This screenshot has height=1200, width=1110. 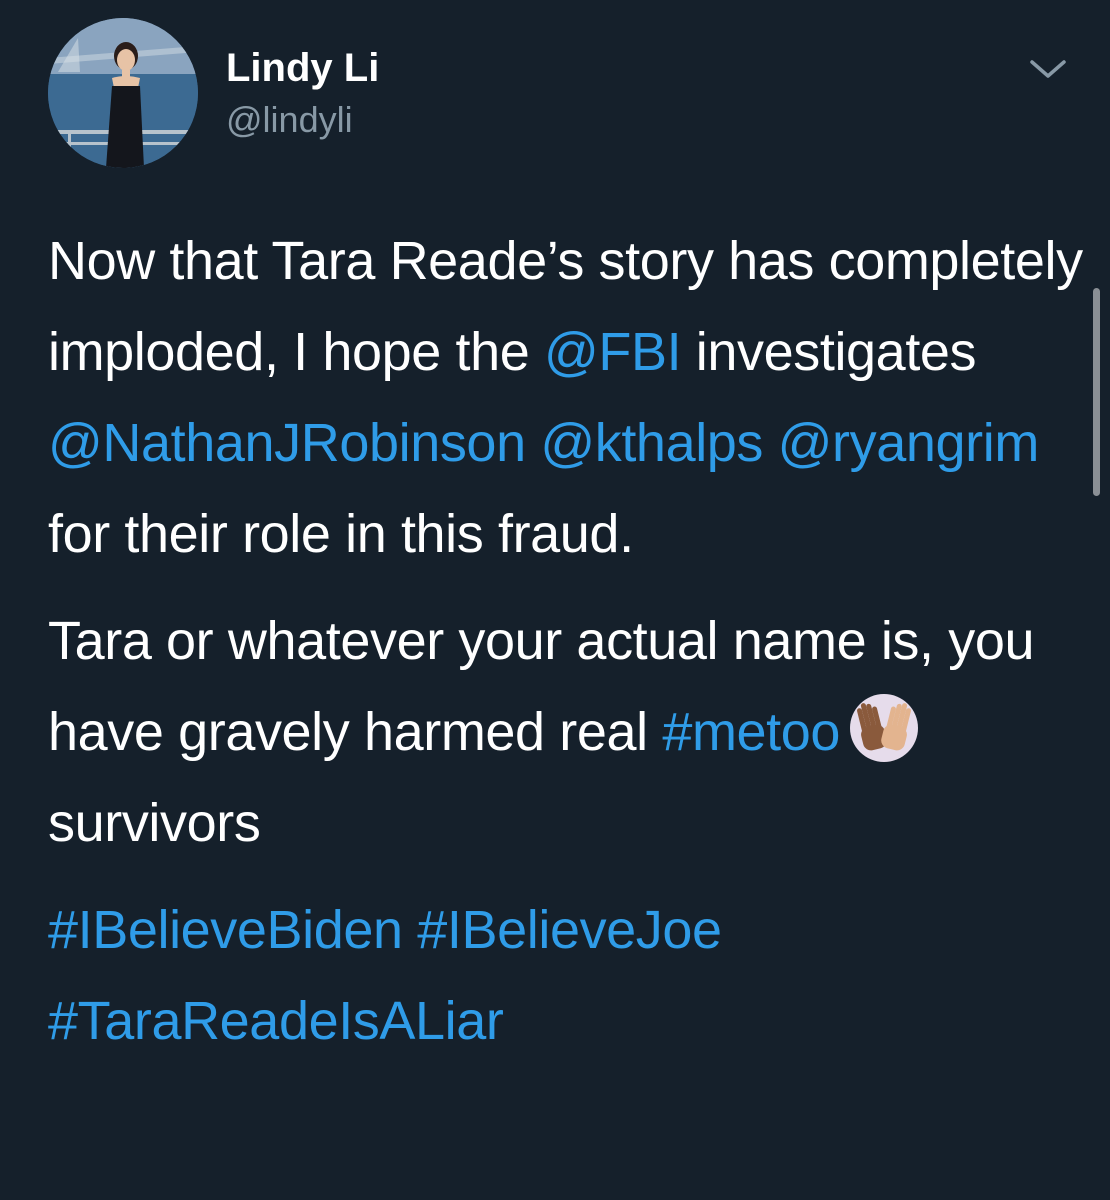 What do you see at coordinates (884, 728) in the screenshot?
I see `raised-hands-emoji-icon` at bounding box center [884, 728].